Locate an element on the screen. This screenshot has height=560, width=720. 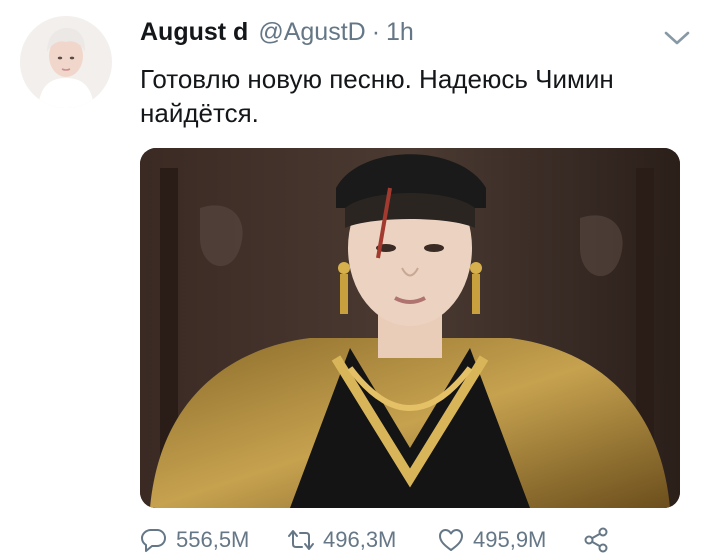
like-count: 495,9M is located at coordinates (510, 539).